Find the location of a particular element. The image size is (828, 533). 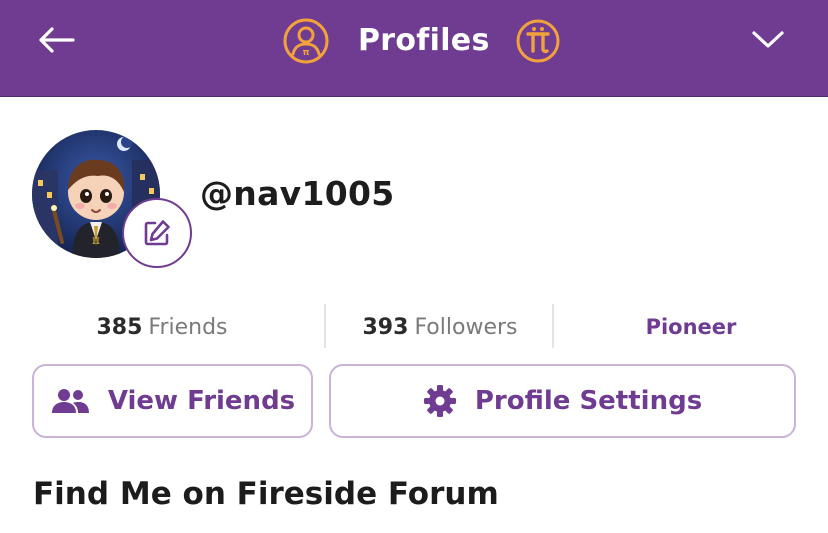

back-arrow-icon is located at coordinates (57, 40).